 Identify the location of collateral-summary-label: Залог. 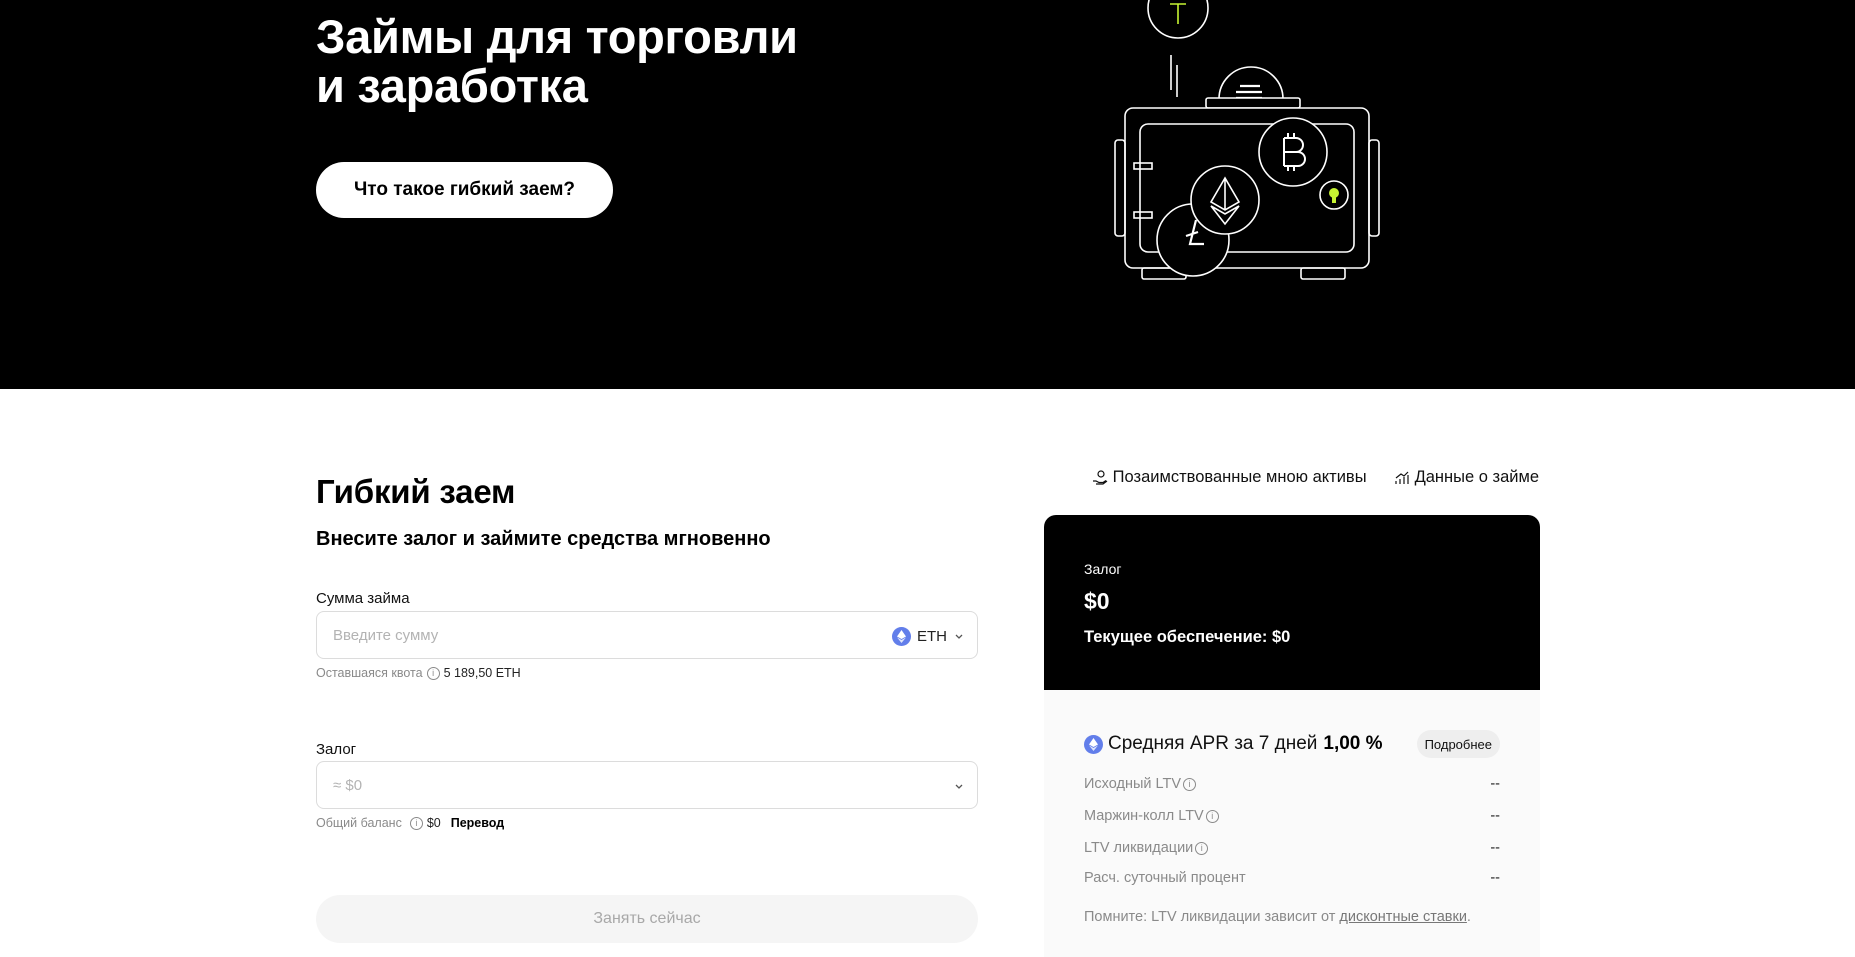
(1103, 569).